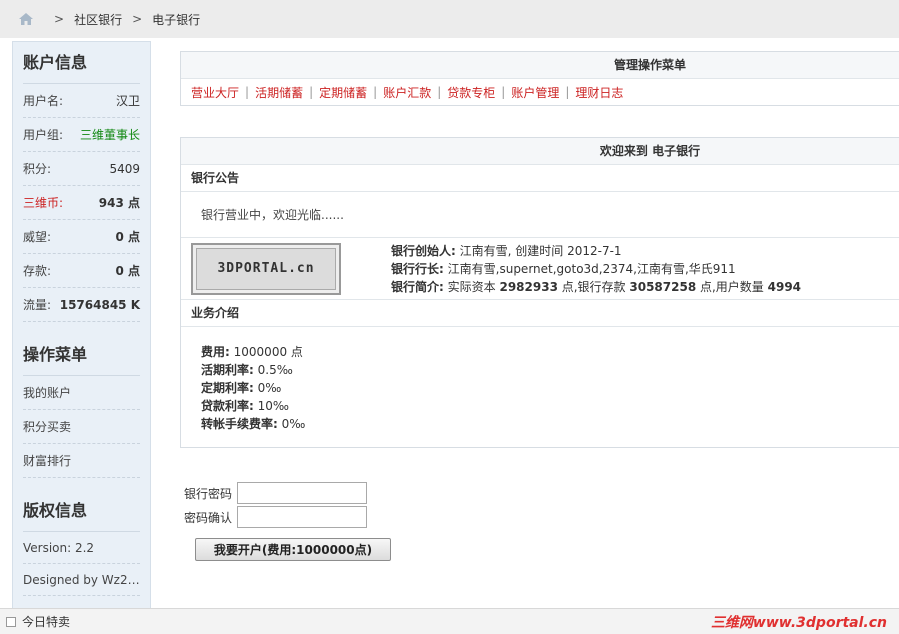  What do you see at coordinates (37, 237) in the screenshot?
I see `prestige-label: 威望:` at bounding box center [37, 237].